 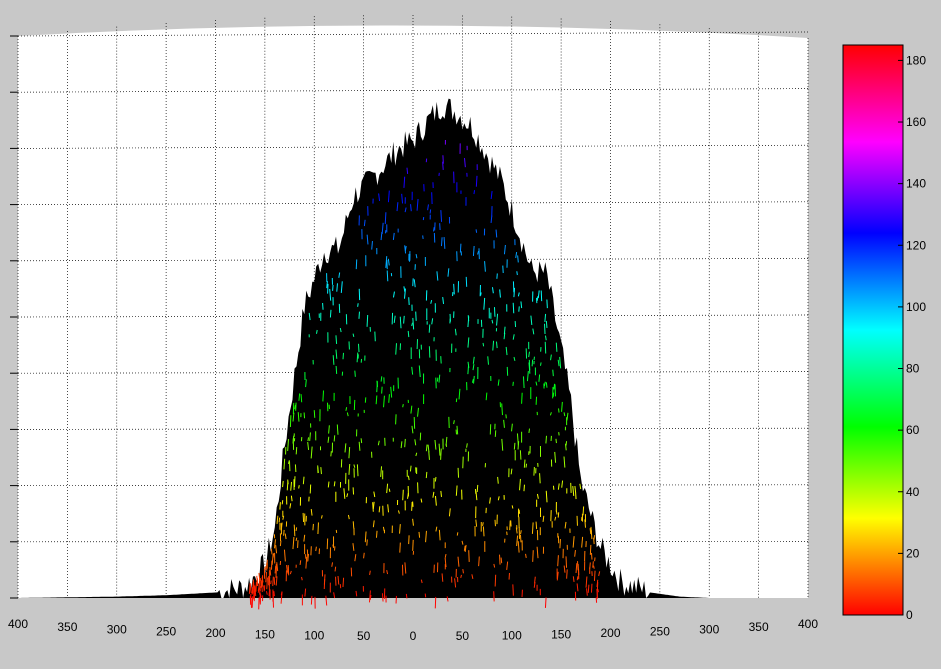 I want to click on colorbar-tick-label: 120, so click(x=916, y=245).